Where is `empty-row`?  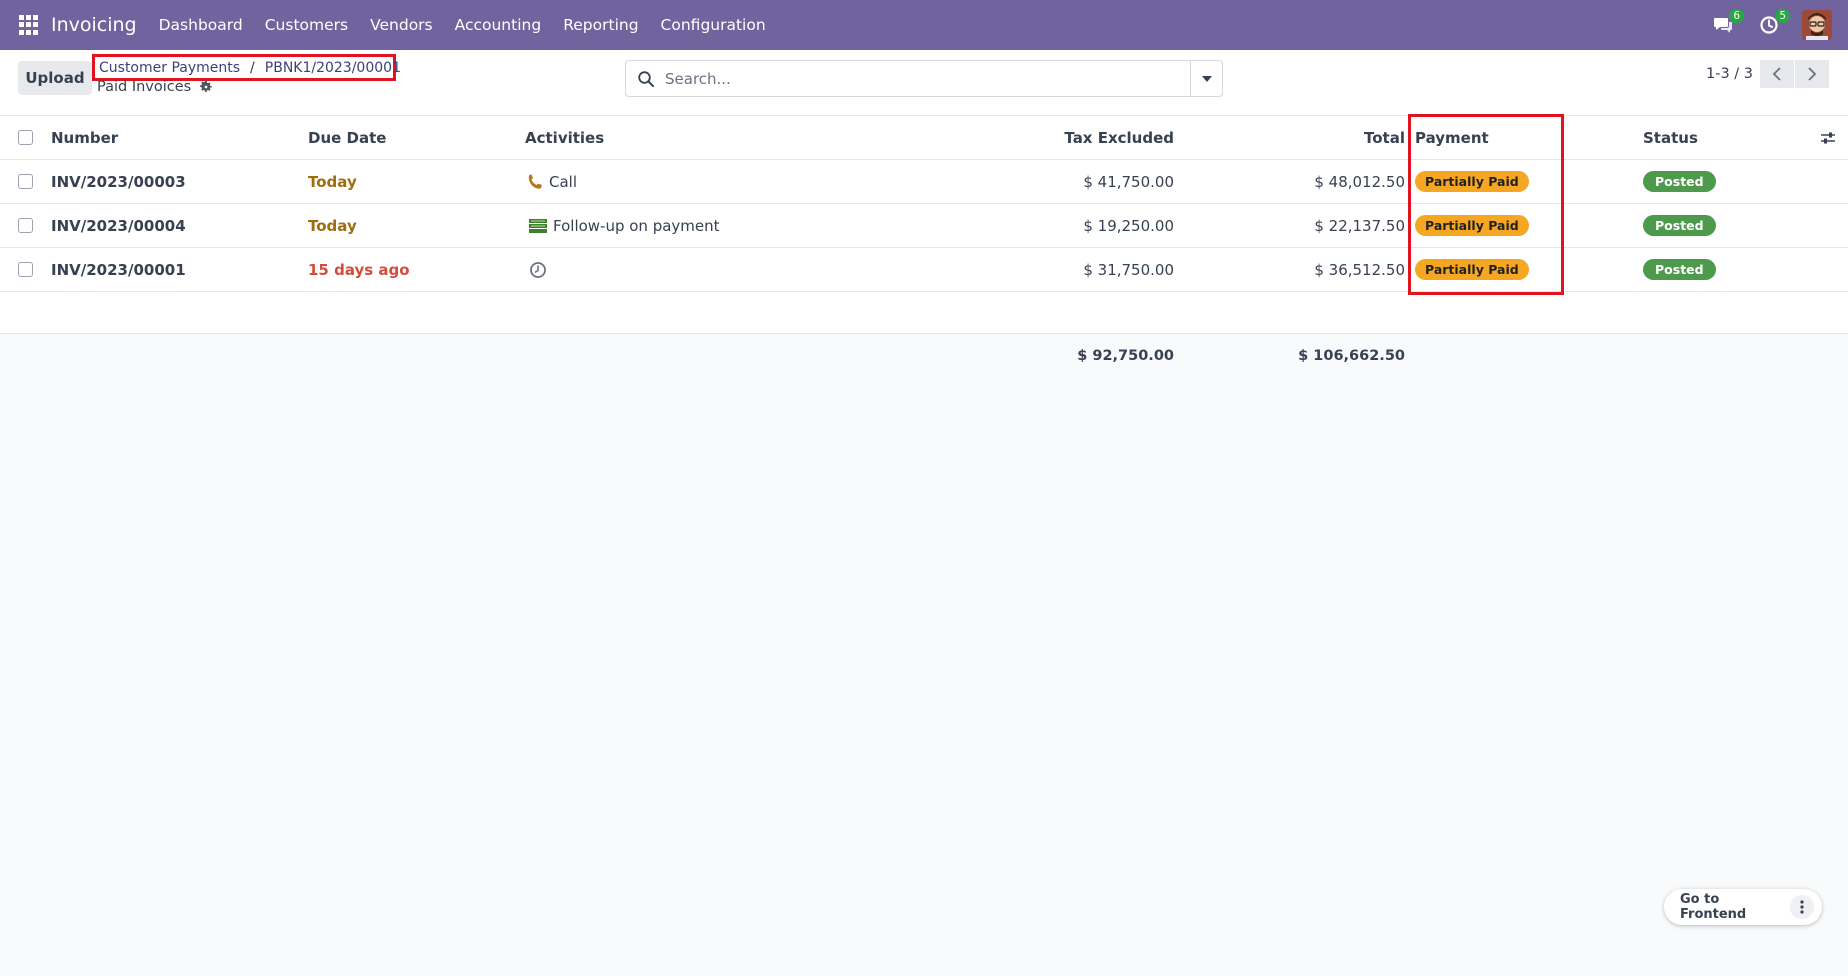
empty-row is located at coordinates (924, 313).